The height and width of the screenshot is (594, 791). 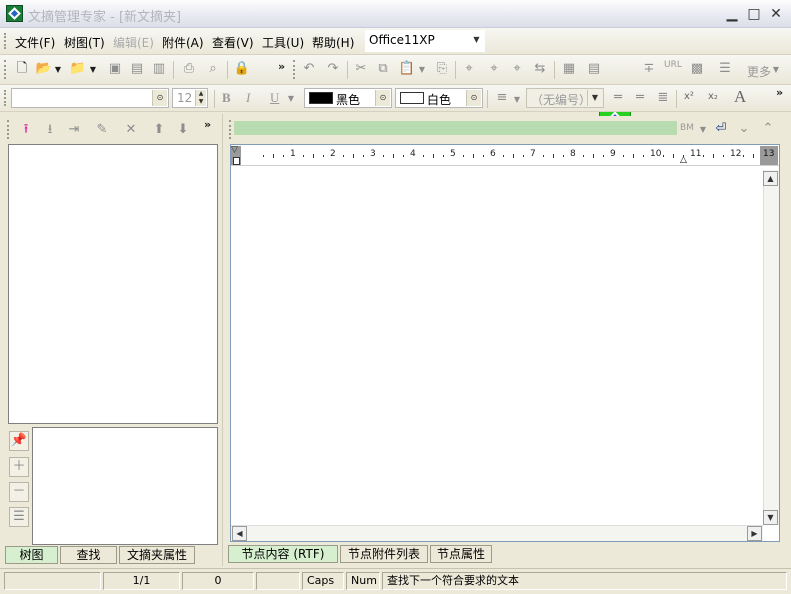 I want to click on collapse-down-icon: ⌄, so click(x=744, y=129).